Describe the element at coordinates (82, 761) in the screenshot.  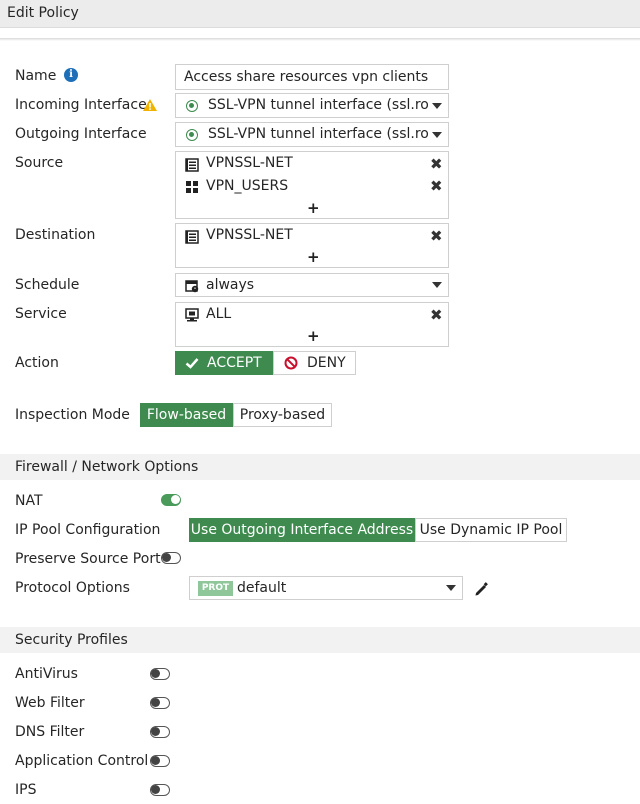
I see `application-control-label: Application Control` at that location.